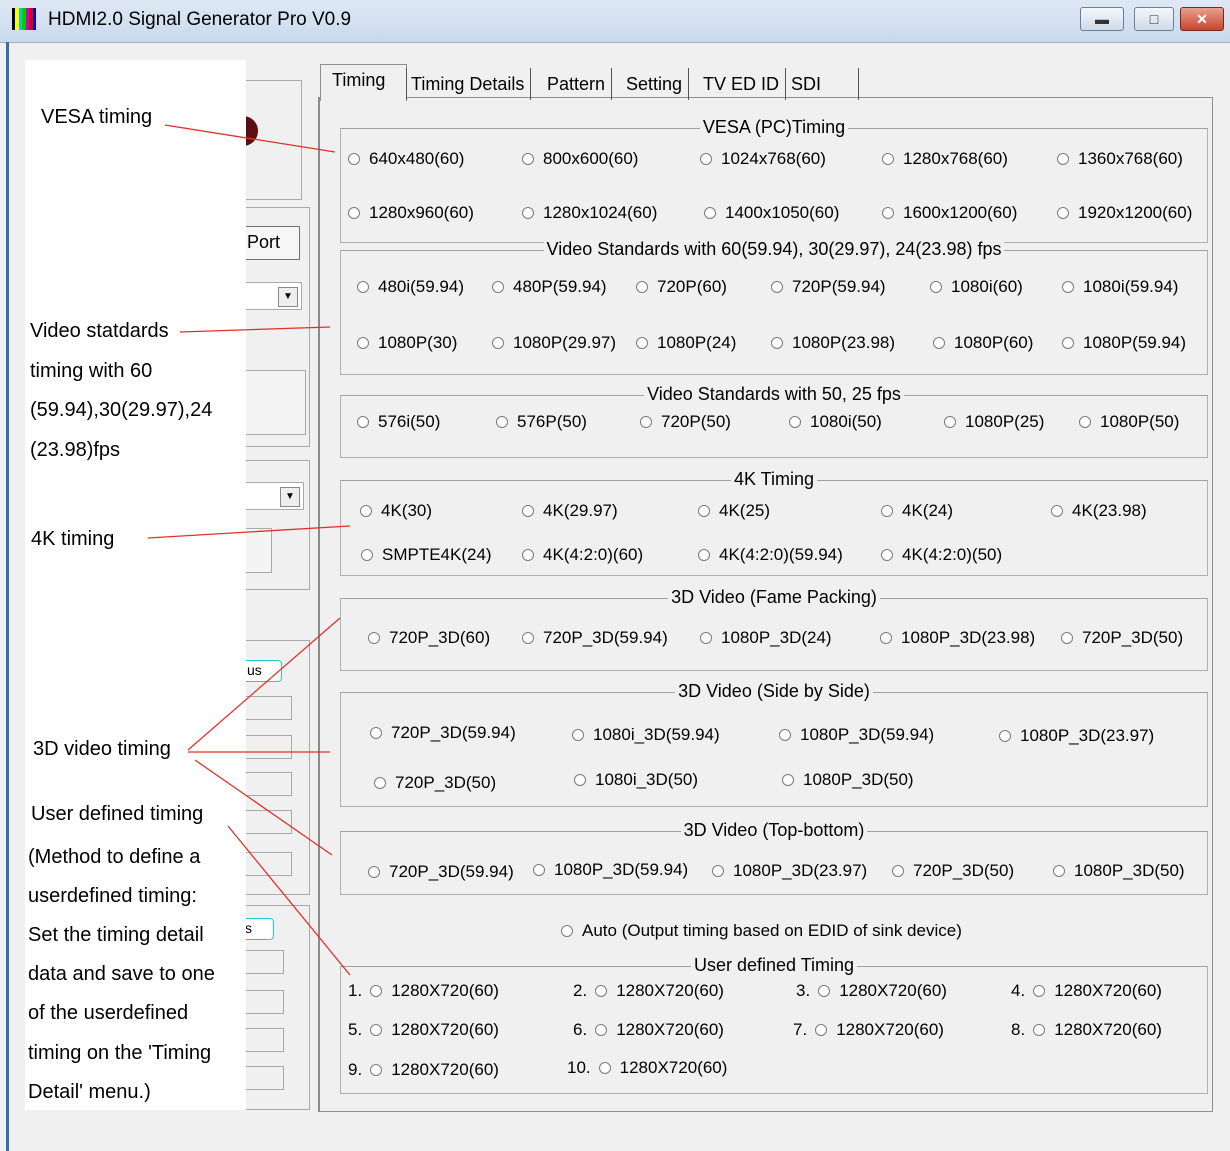  I want to click on radio-4k: 4K(4:2:0)(50), so click(941, 555).